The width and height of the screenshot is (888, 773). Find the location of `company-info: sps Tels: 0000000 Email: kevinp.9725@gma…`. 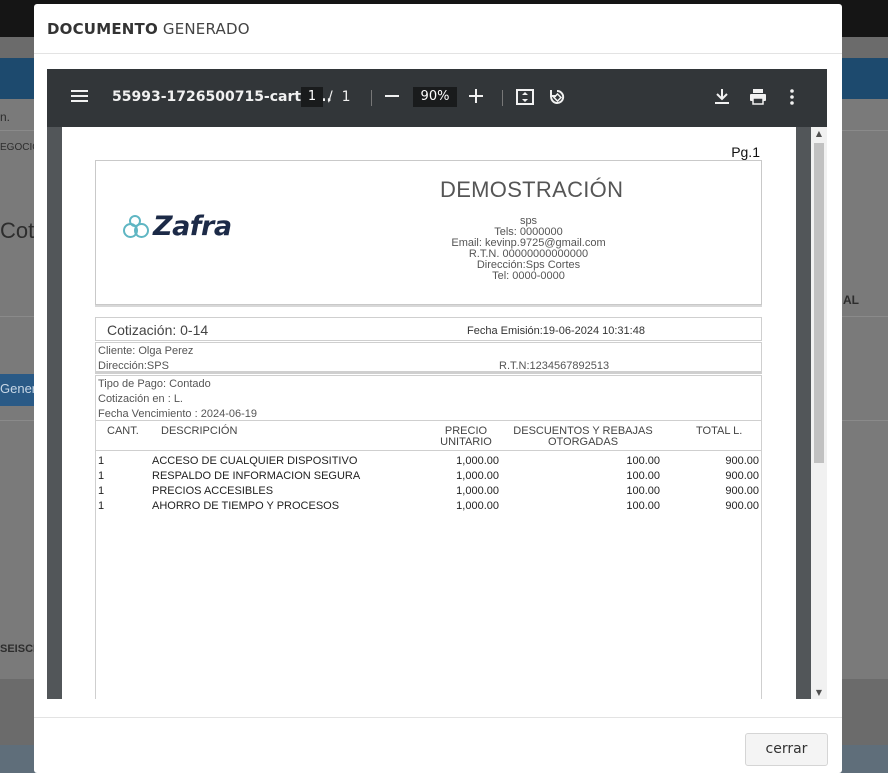

company-info: sps Tels: 0000000 Email: kevinp.9725@gma… is located at coordinates (528, 249).